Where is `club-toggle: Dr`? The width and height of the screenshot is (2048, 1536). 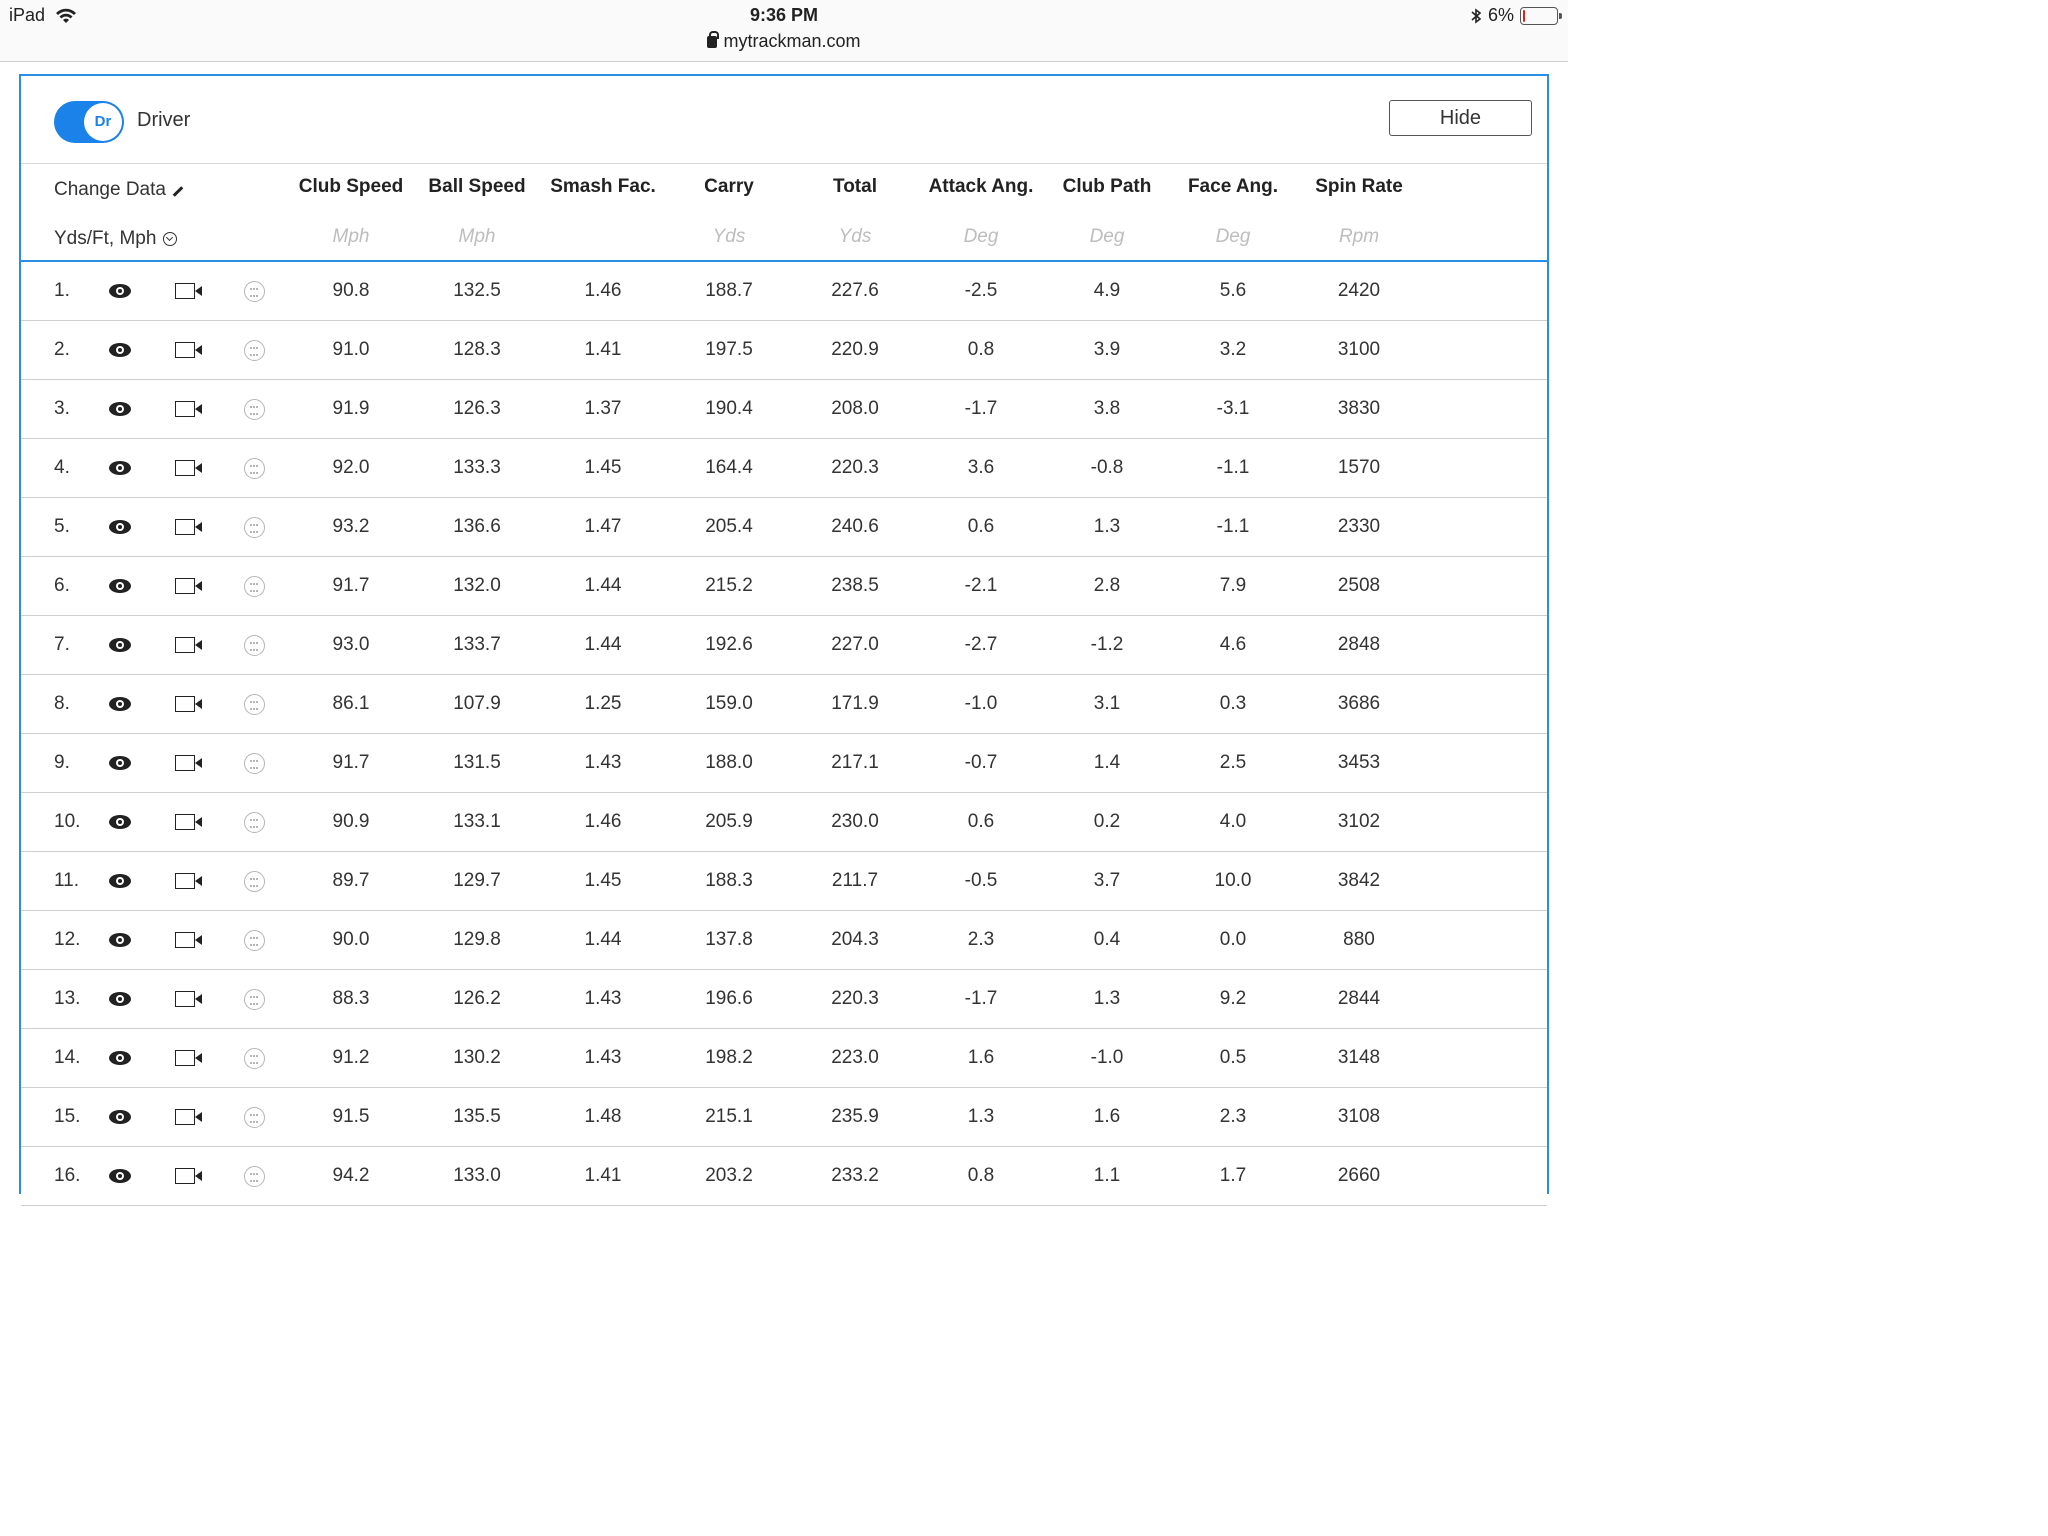
club-toggle: Dr is located at coordinates (89, 122).